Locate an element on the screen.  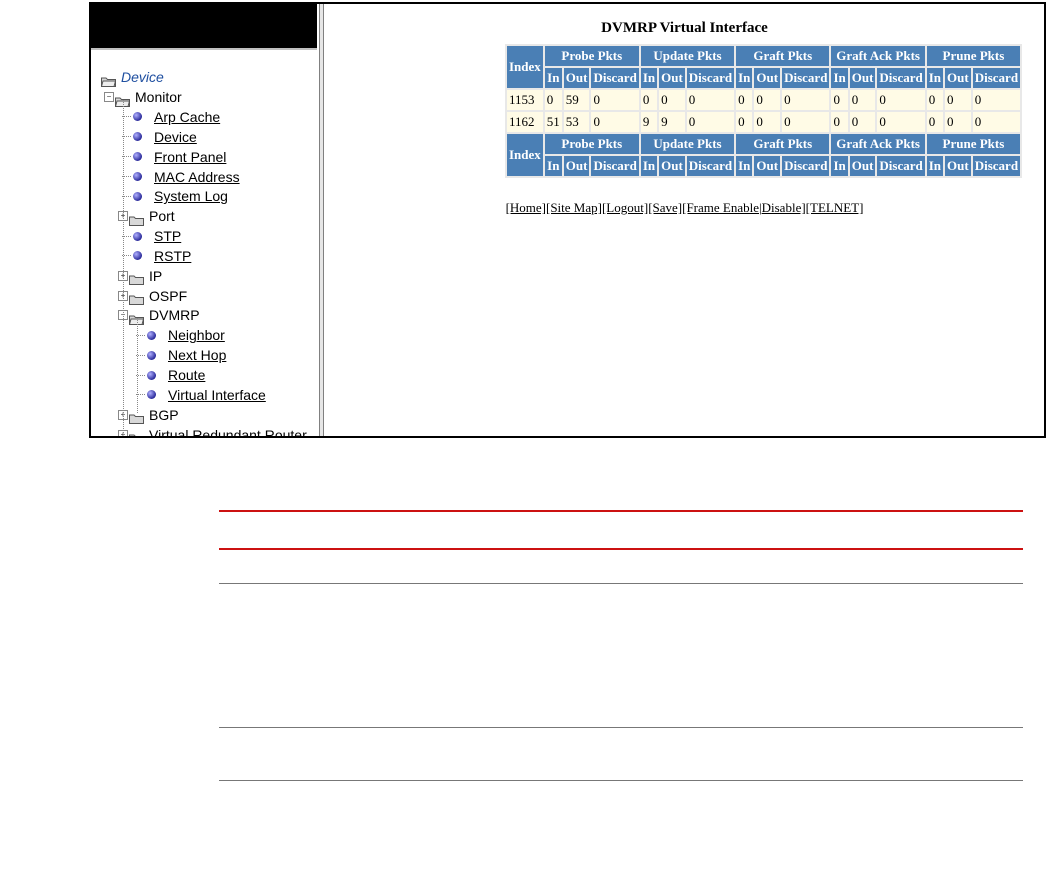
red-rule-top is located at coordinates (621, 511).